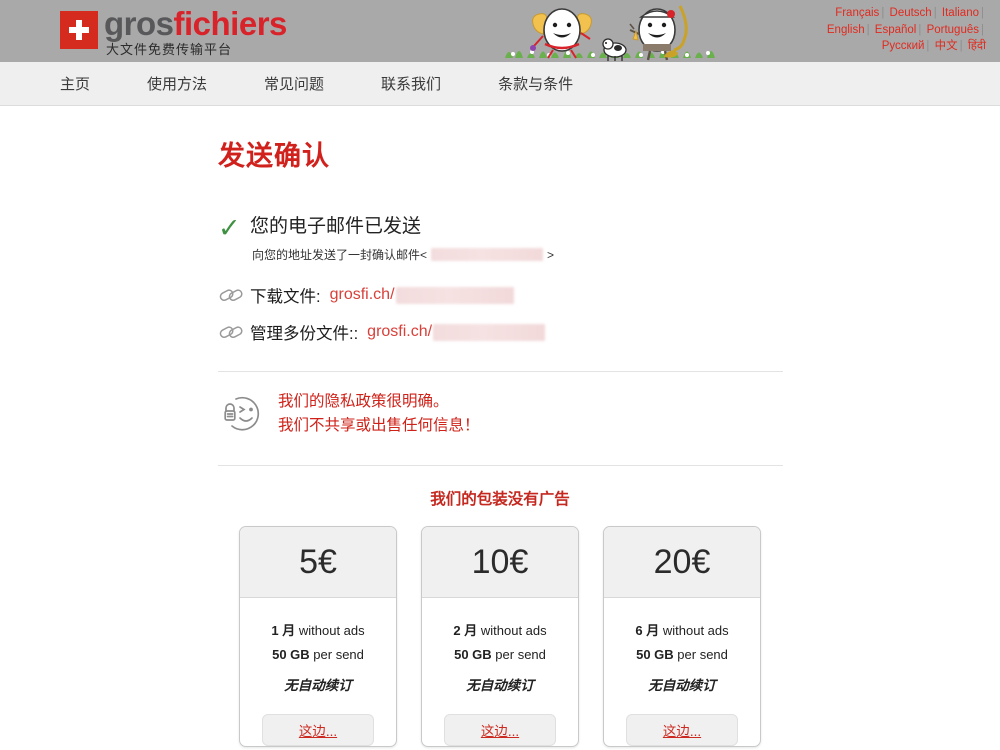  I want to click on manage-link-url-prefix: grosfi.ch/, so click(400, 331).